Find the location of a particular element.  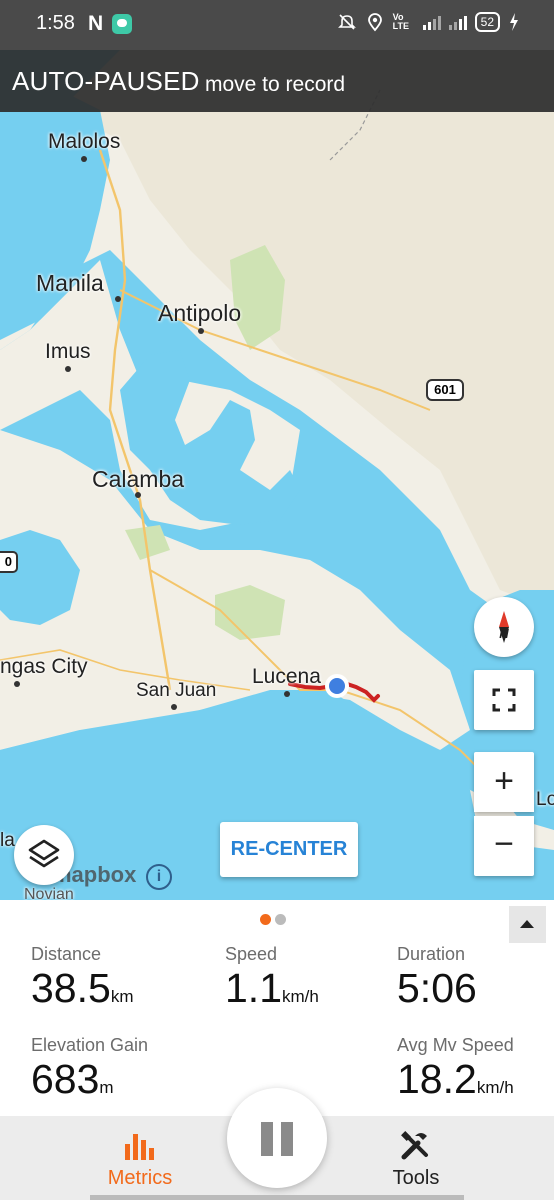

place-novian: Novian is located at coordinates (49, 893).